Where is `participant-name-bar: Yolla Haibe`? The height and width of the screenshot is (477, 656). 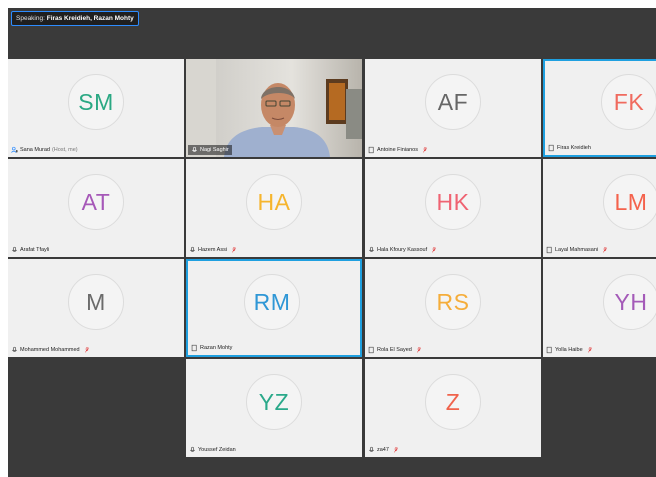
participant-name-bar: Yolla Haibe is located at coordinates (569, 350).